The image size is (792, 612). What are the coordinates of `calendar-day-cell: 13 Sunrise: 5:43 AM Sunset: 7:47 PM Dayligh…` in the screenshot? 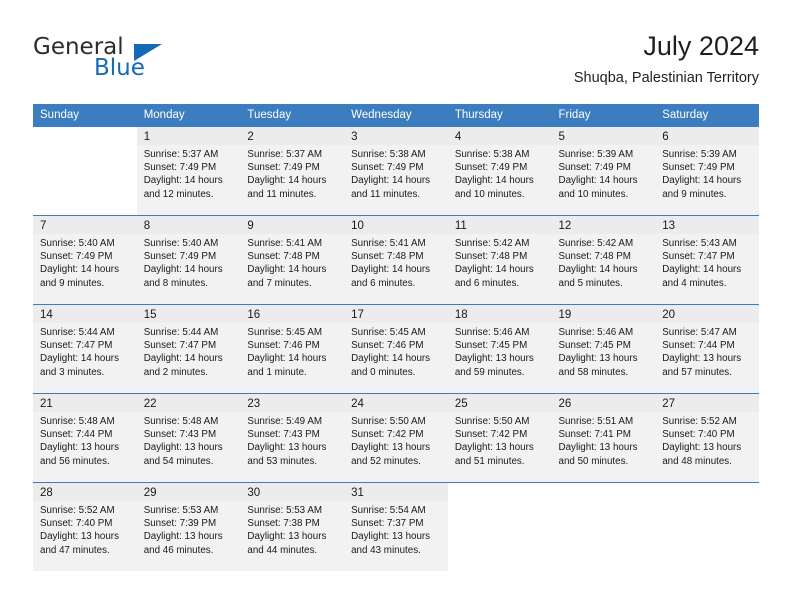 It's located at (707, 259).